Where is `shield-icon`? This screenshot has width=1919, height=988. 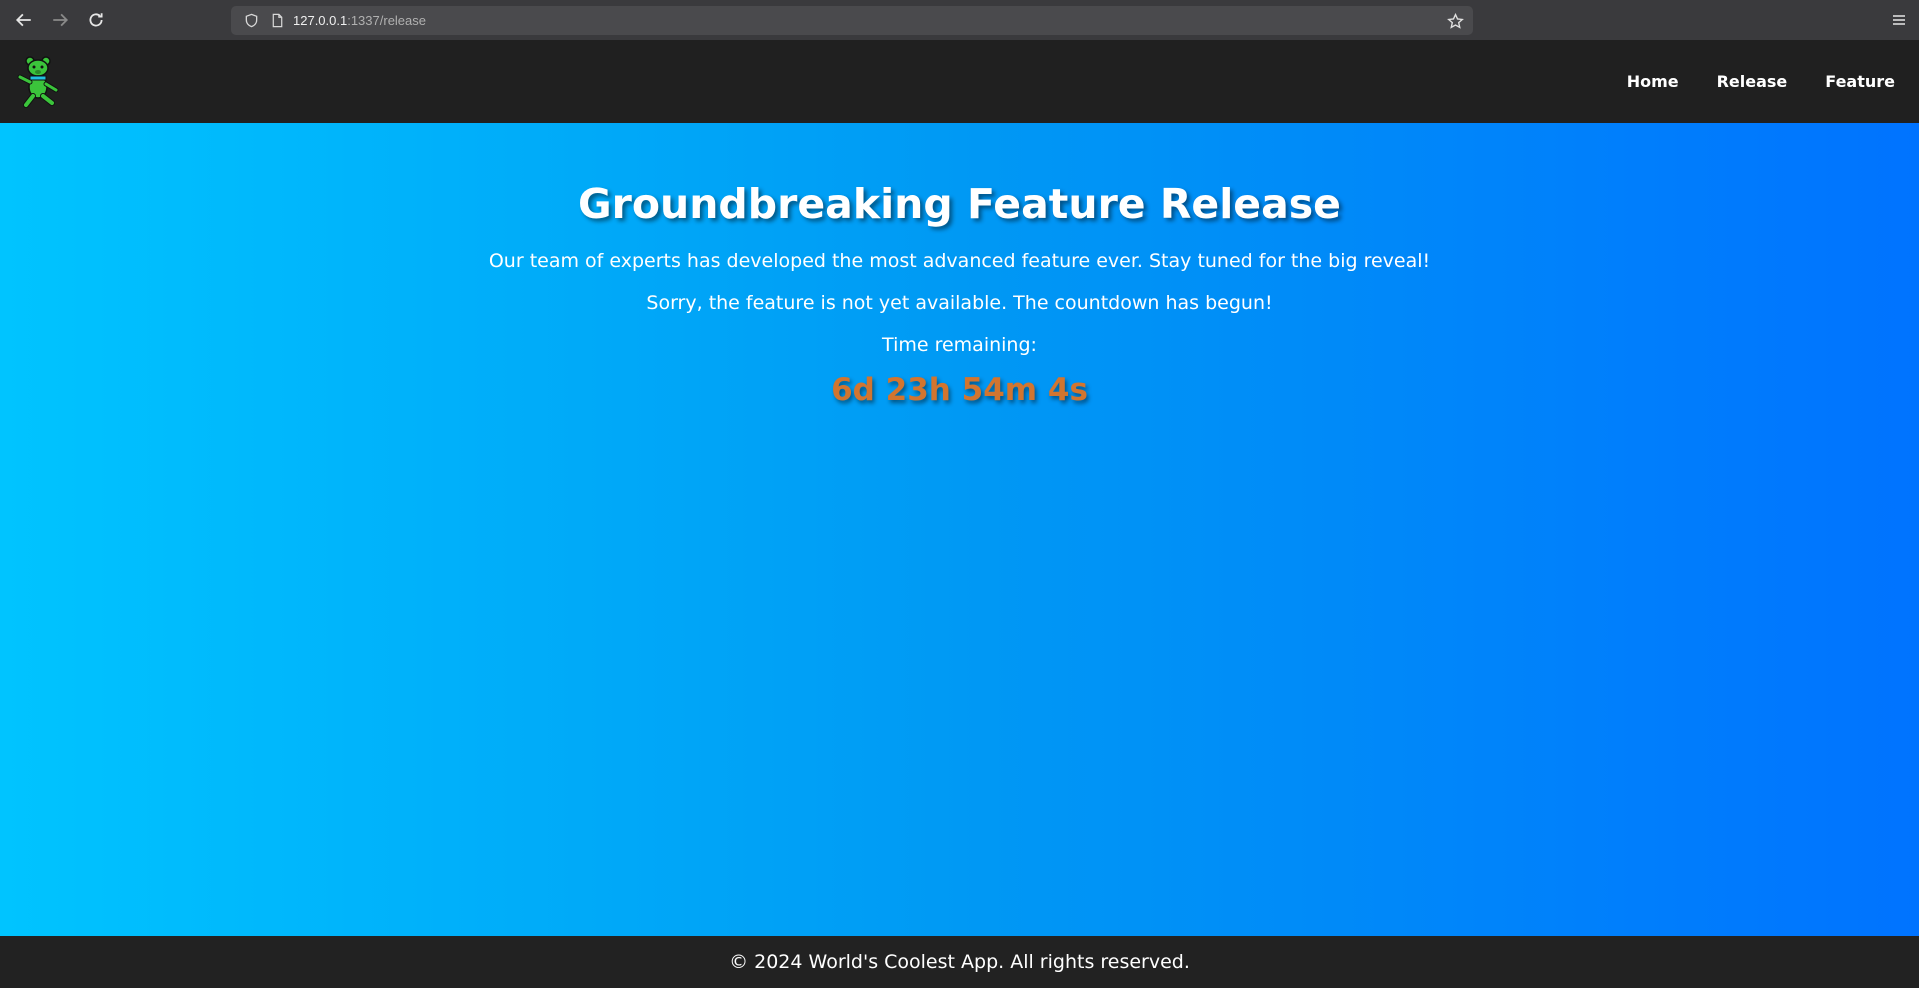
shield-icon is located at coordinates (251, 21).